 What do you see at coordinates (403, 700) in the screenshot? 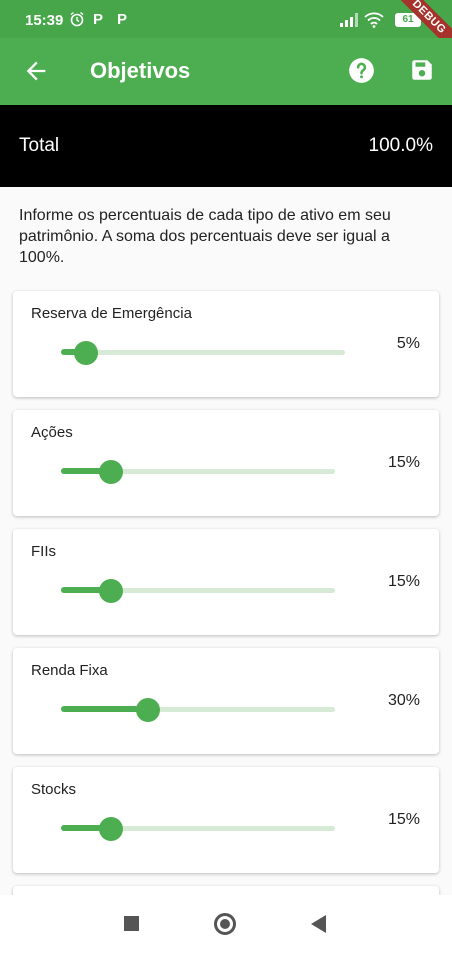
I see `allocation-percent: 30%` at bounding box center [403, 700].